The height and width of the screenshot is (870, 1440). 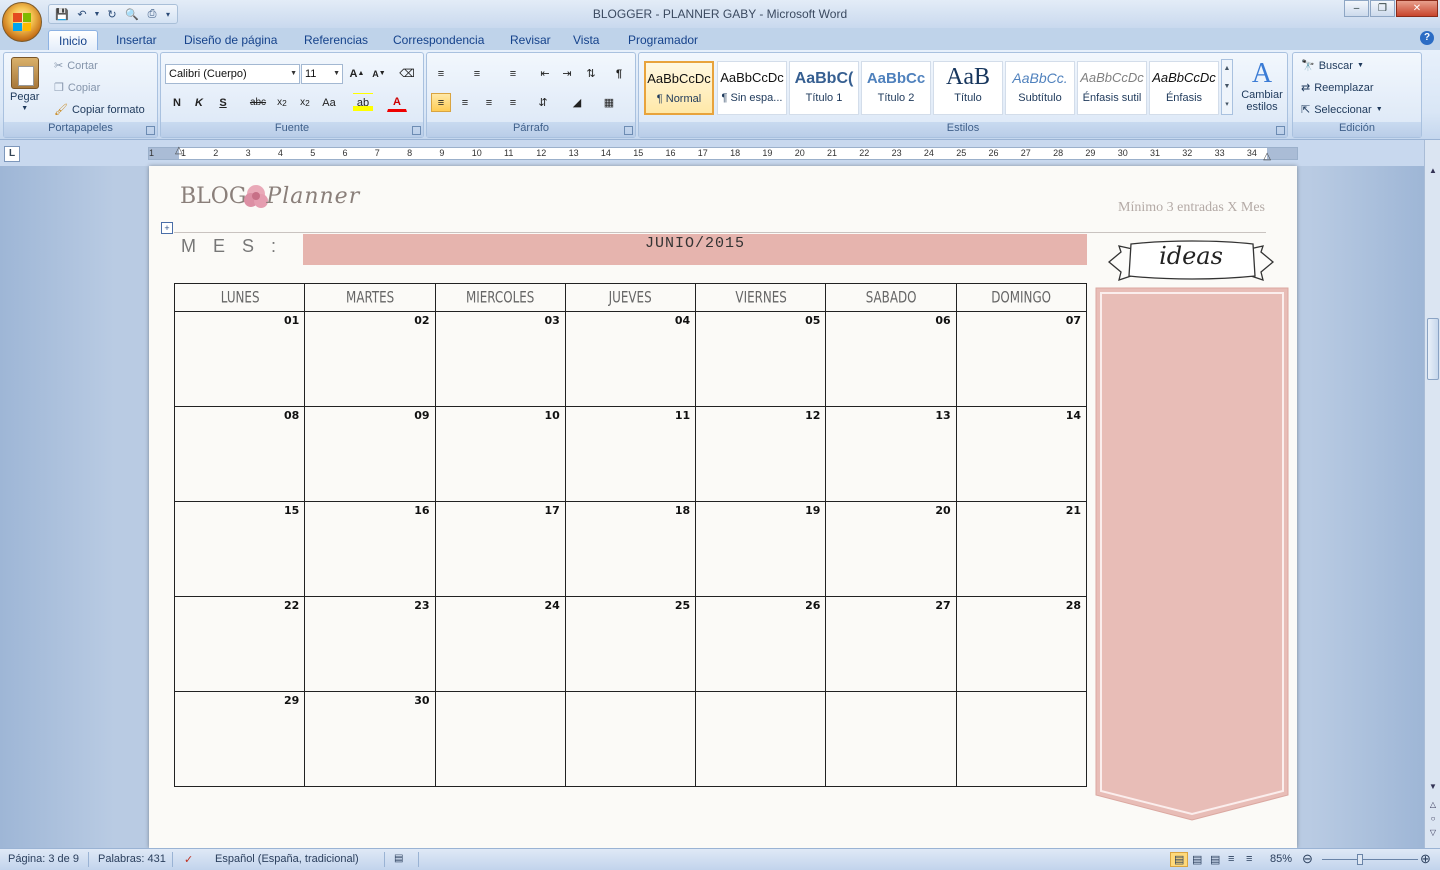 I want to click on grow-font-button: A ▲, so click(x=357, y=73).